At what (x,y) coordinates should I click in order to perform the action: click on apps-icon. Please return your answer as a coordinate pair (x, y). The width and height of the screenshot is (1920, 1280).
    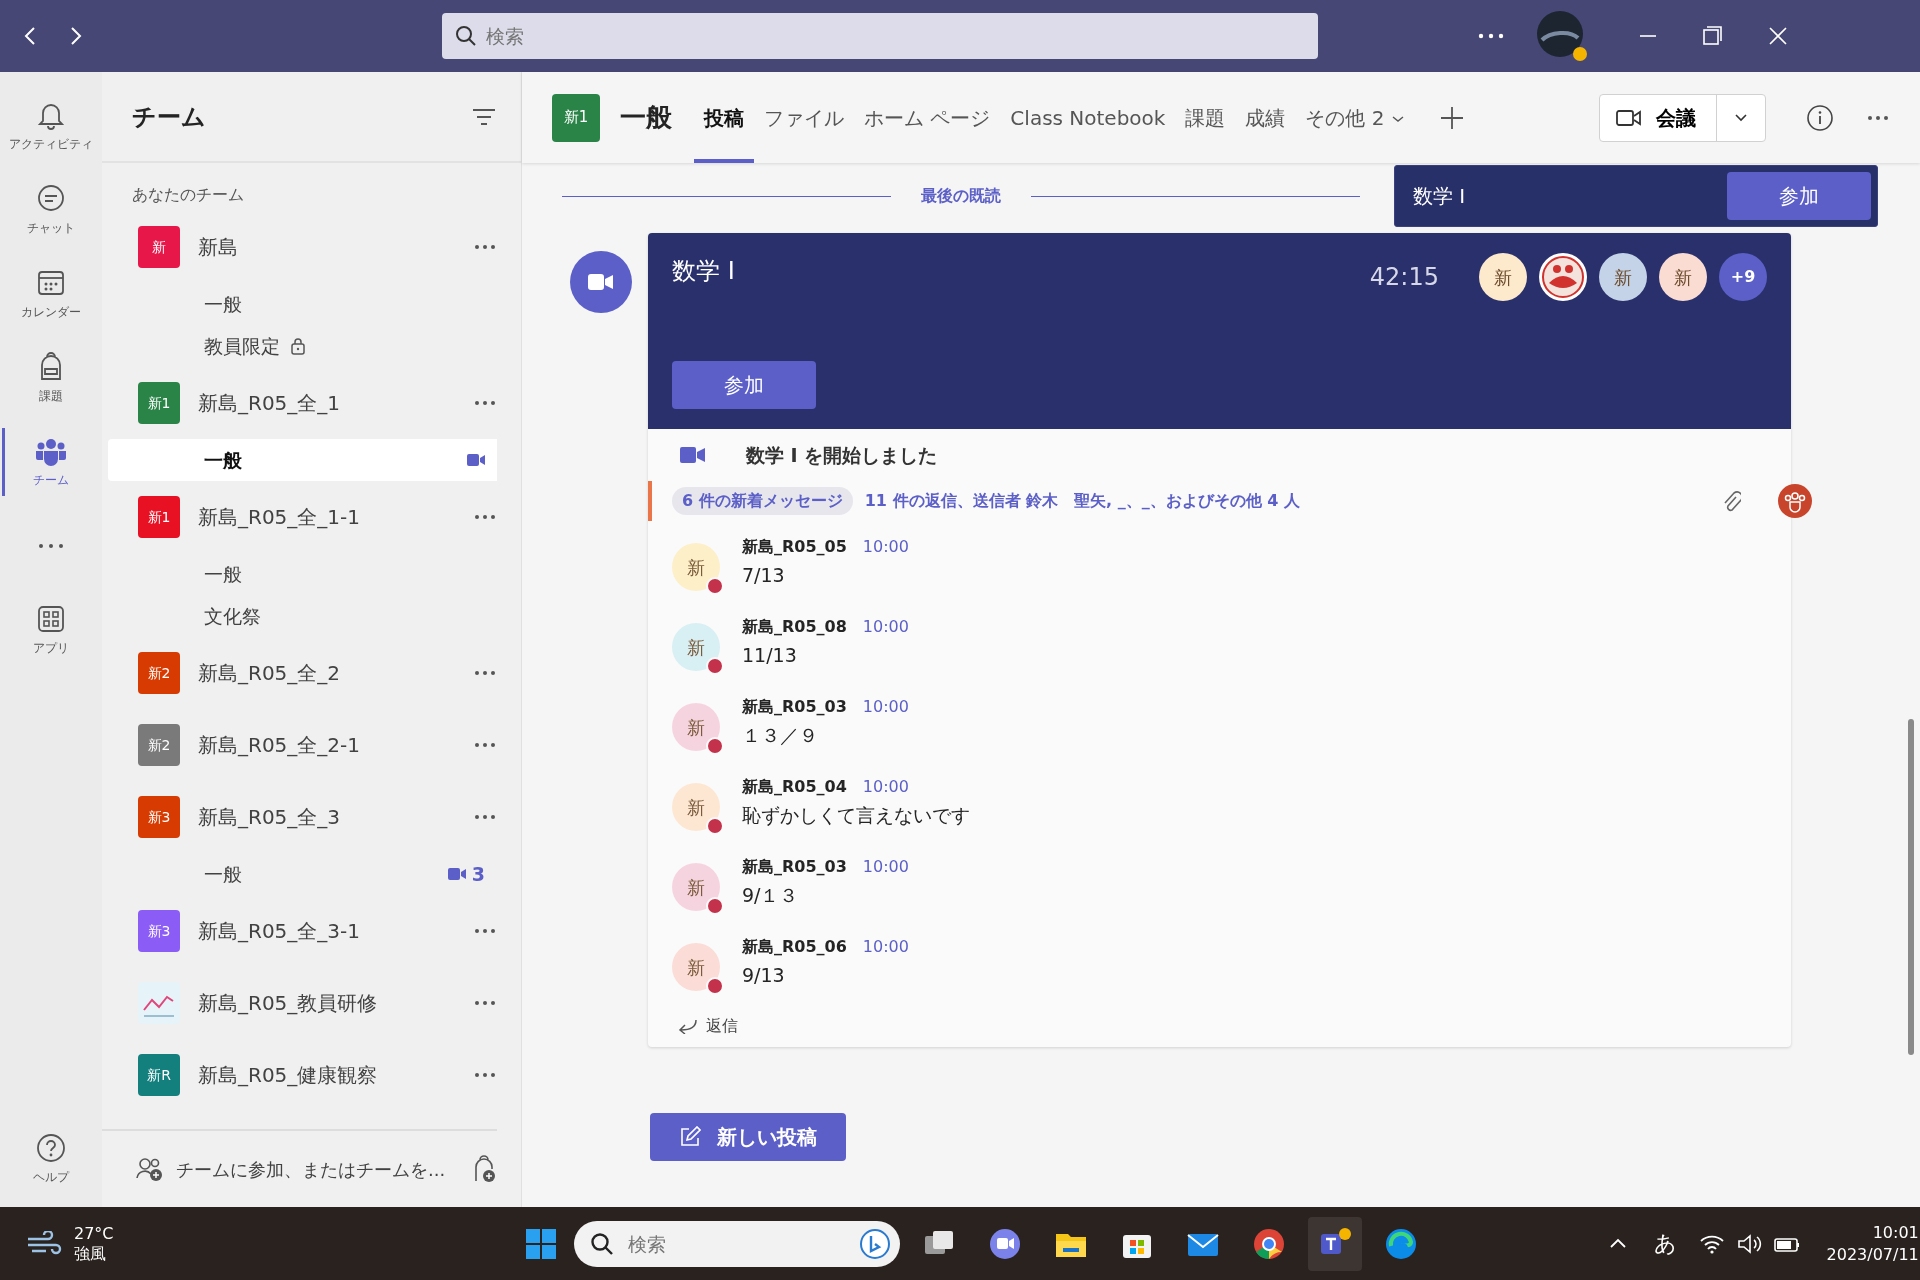
    Looking at the image, I should click on (51, 619).